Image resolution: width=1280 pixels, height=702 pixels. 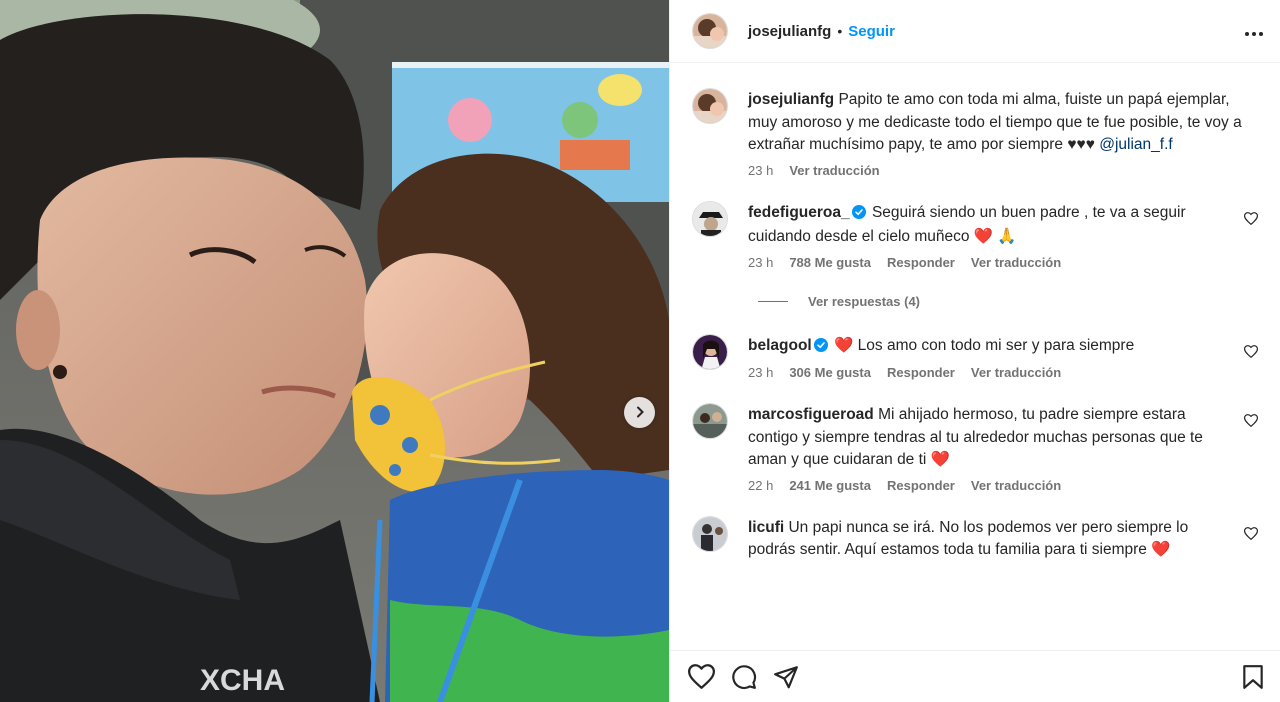 I want to click on post-header: josejulianfg • Seguir, so click(x=975, y=31).